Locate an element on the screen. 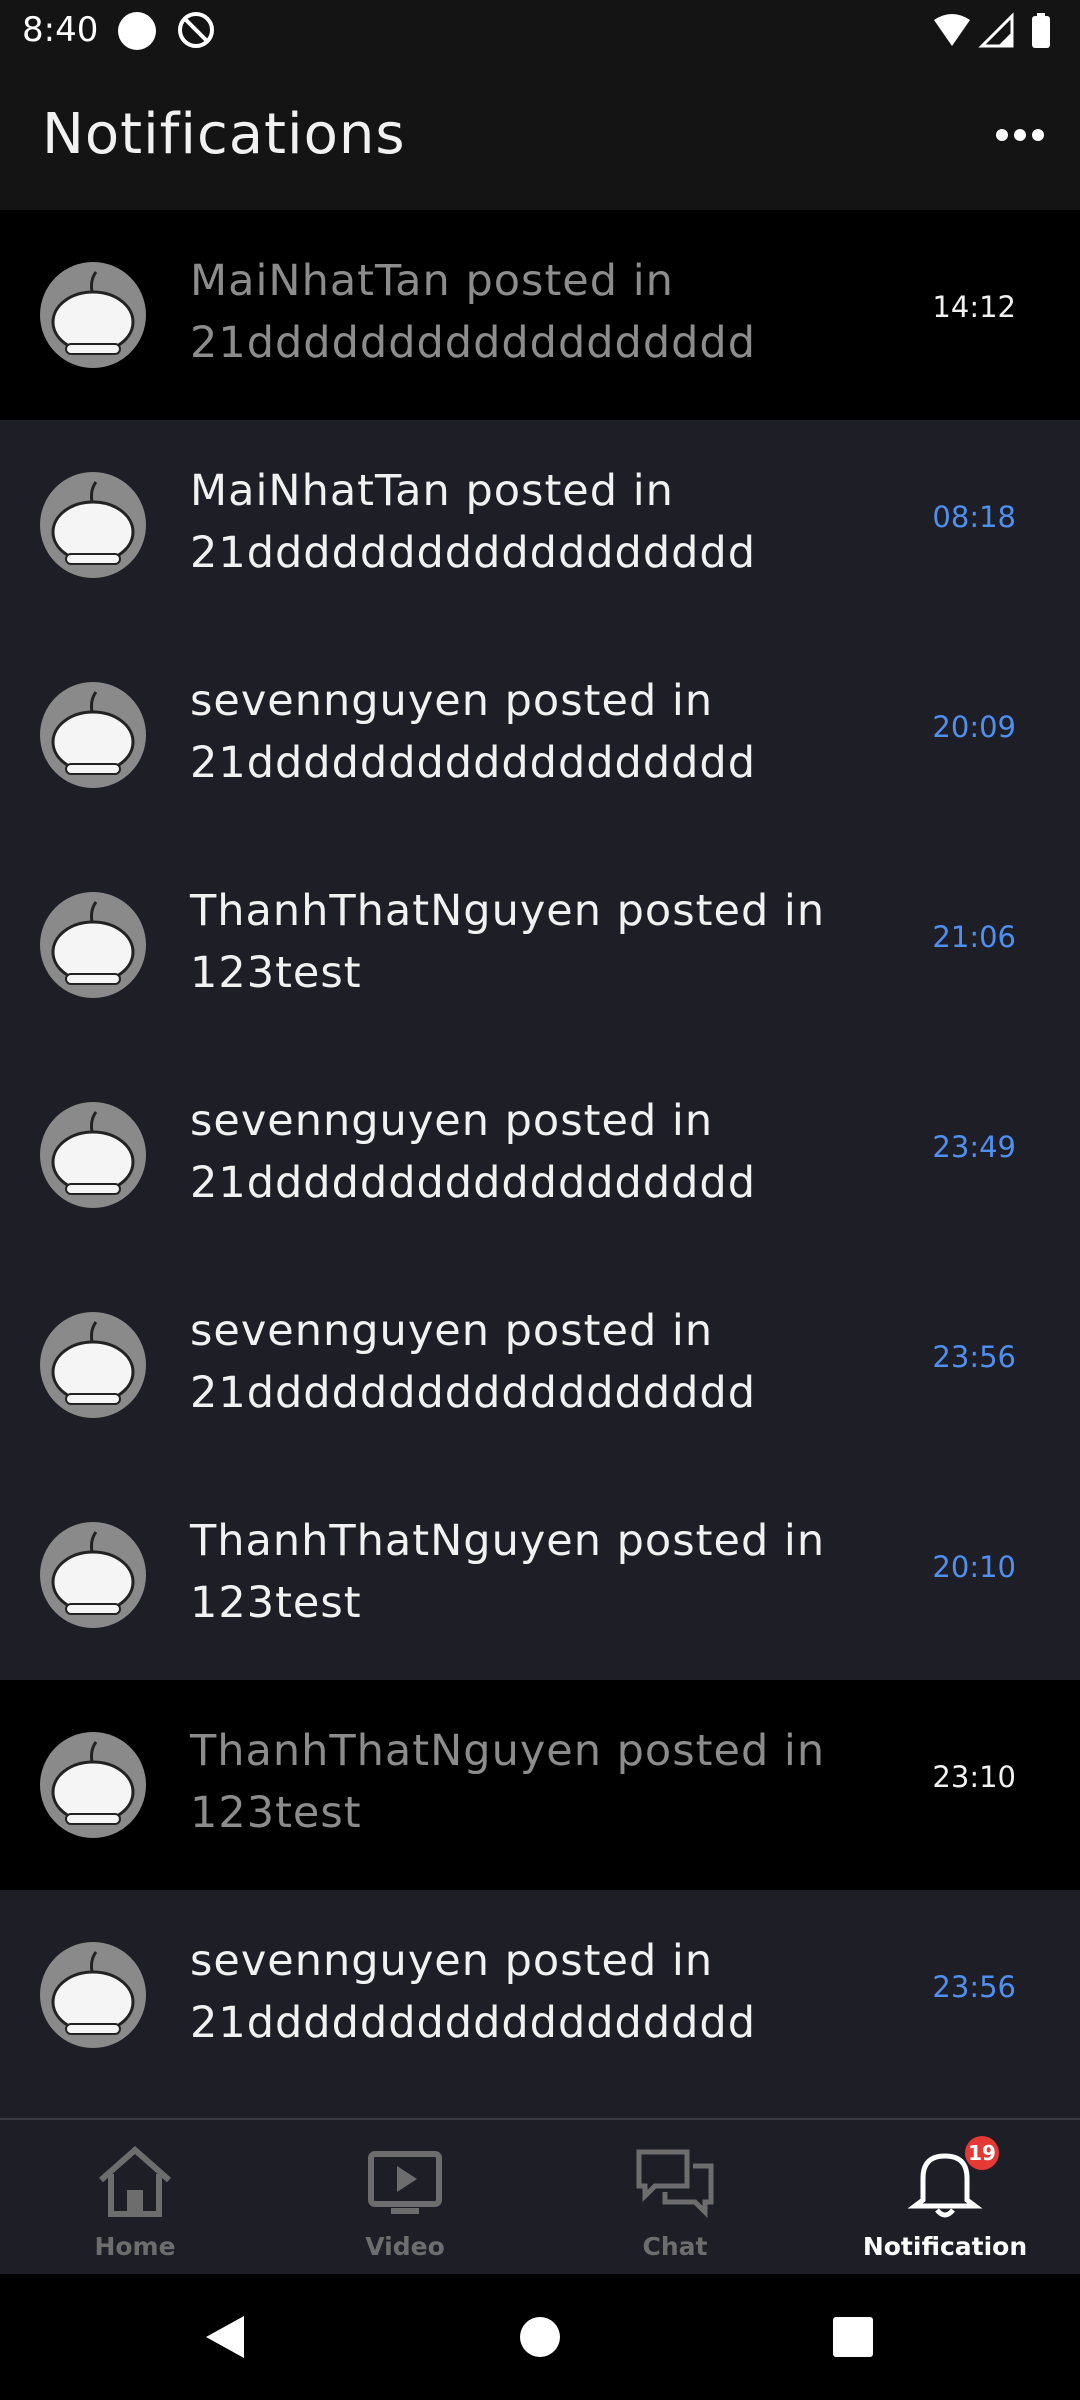  notification-dot-icon is located at coordinates (137, 31).